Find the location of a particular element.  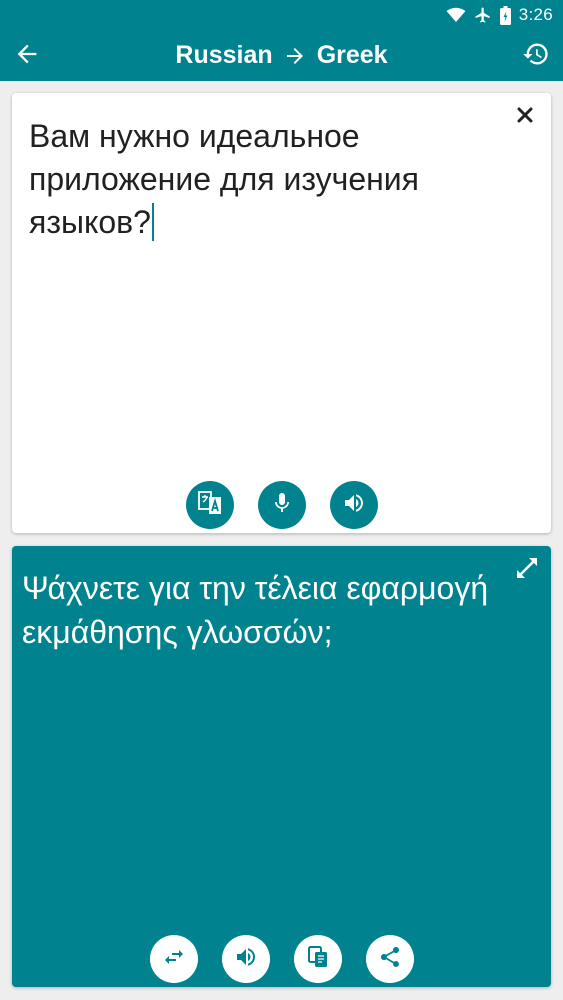

clear-icon is located at coordinates (525, 117).